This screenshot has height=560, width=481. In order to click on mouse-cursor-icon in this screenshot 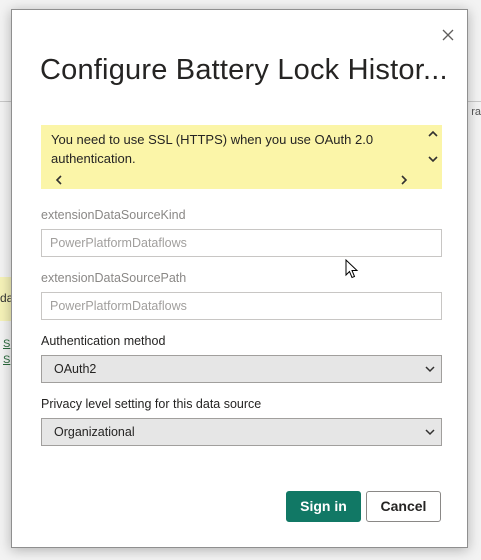, I will do `click(352, 269)`.